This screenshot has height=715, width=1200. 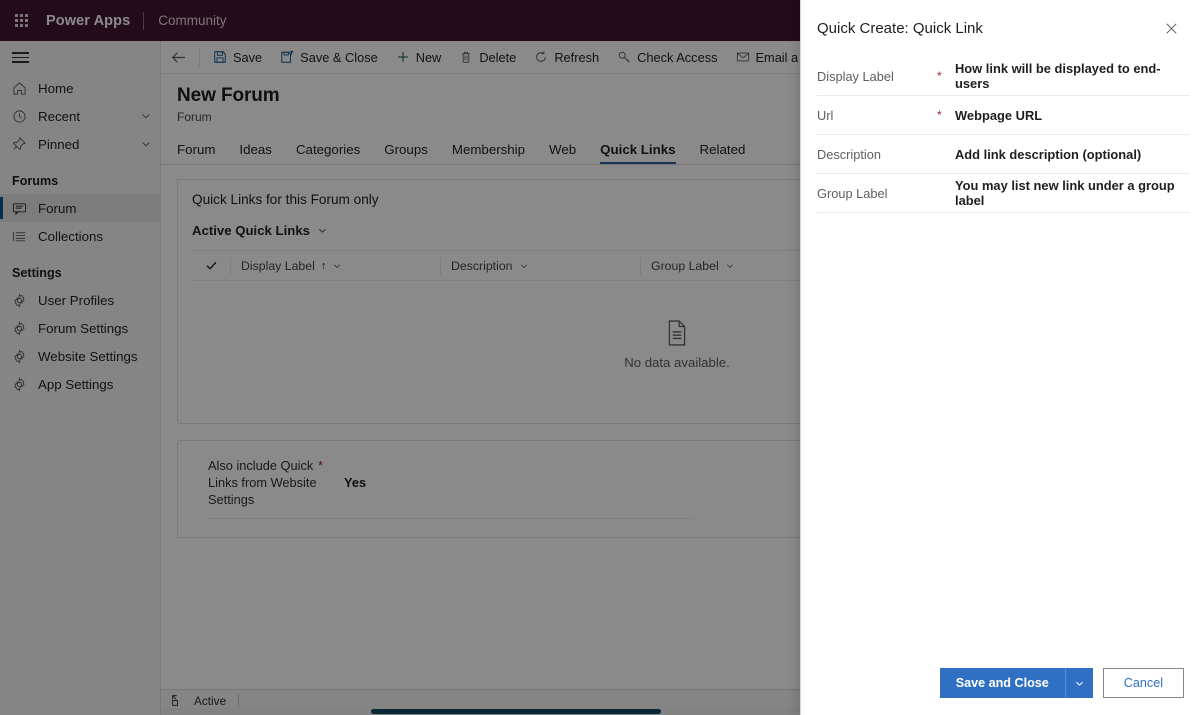 I want to click on grid-column-description: Description, so click(x=540, y=265).